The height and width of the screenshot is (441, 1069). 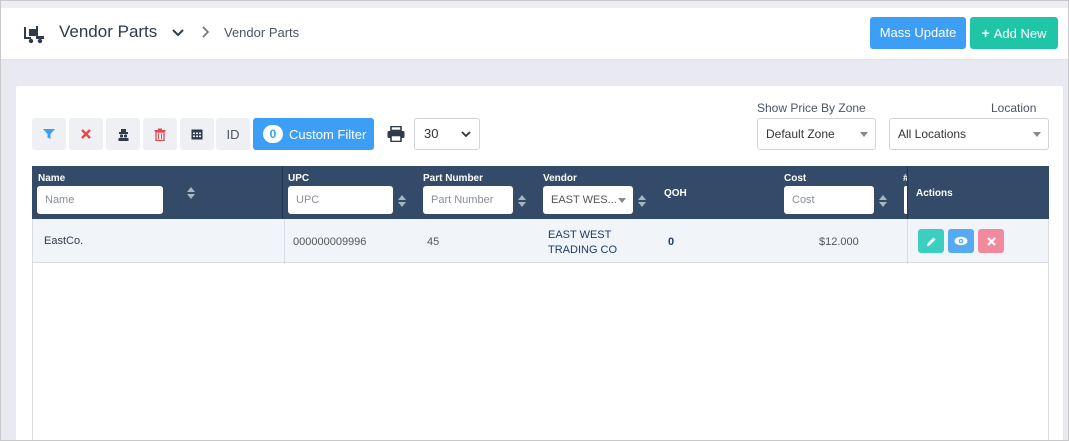 What do you see at coordinates (261, 32) in the screenshot?
I see `breadcrumb: Vendor Parts` at bounding box center [261, 32].